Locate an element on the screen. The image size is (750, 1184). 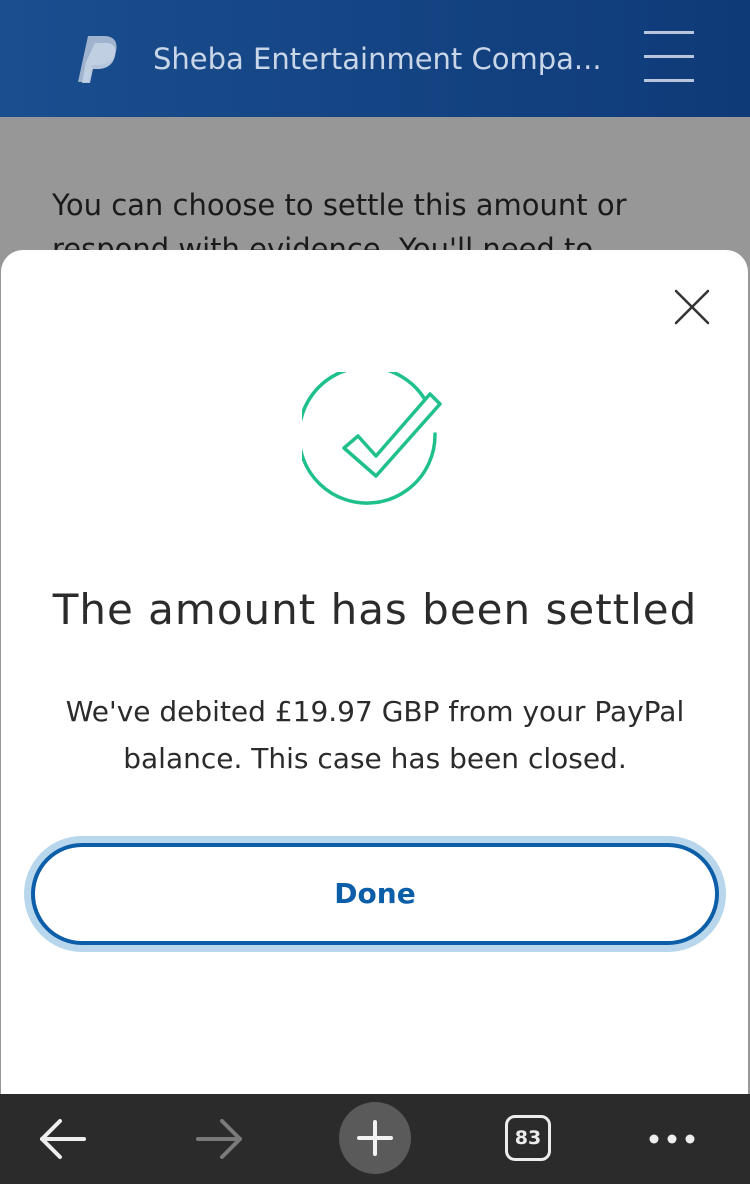
more-dots-icon is located at coordinates (672, 1139).